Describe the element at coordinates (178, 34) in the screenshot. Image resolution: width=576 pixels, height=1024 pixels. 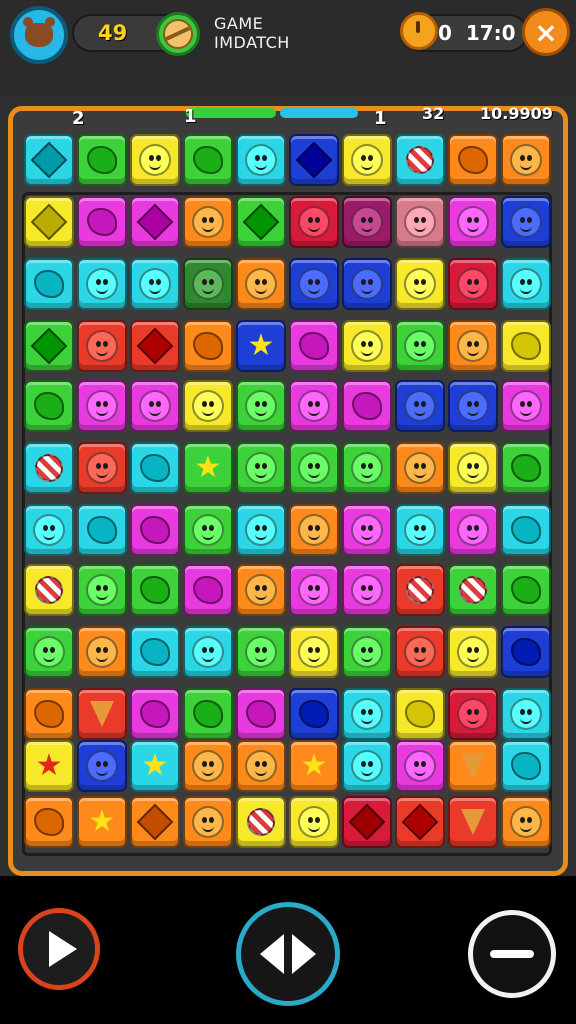
I see `ball-booster-button` at that location.